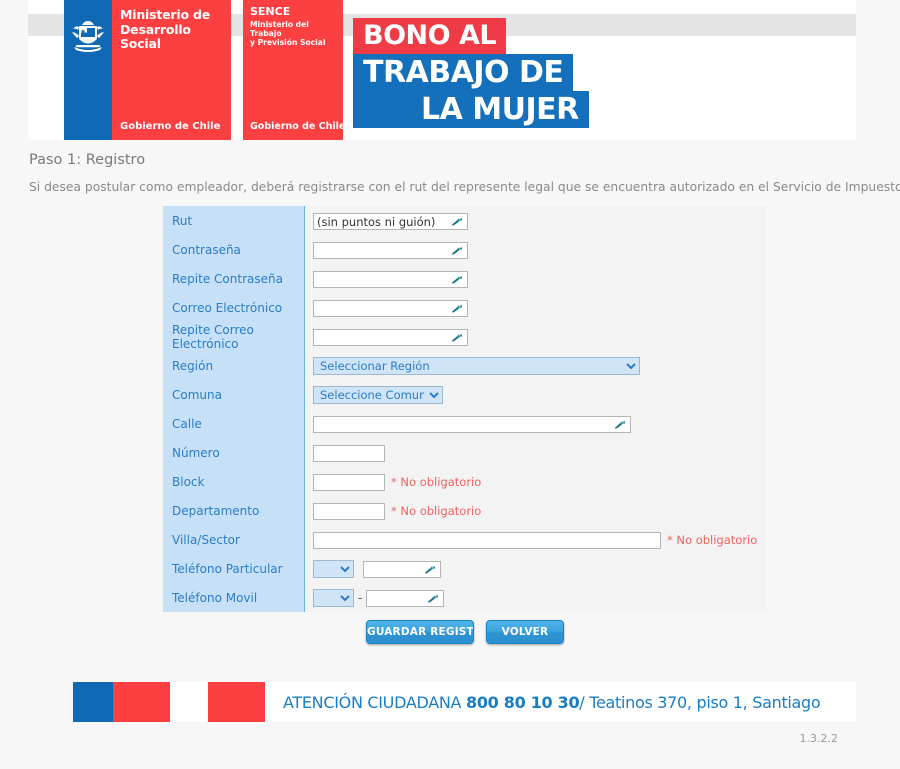 The width and height of the screenshot is (900, 769). Describe the element at coordinates (476, 365) in the screenshot. I see `select-region: Seleccionar Región` at that location.